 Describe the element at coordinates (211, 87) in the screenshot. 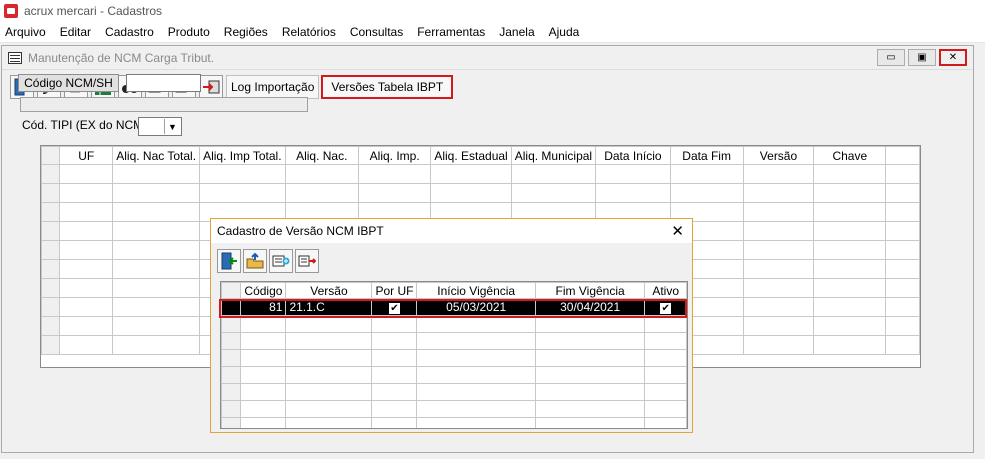

I see `import-icon` at that location.